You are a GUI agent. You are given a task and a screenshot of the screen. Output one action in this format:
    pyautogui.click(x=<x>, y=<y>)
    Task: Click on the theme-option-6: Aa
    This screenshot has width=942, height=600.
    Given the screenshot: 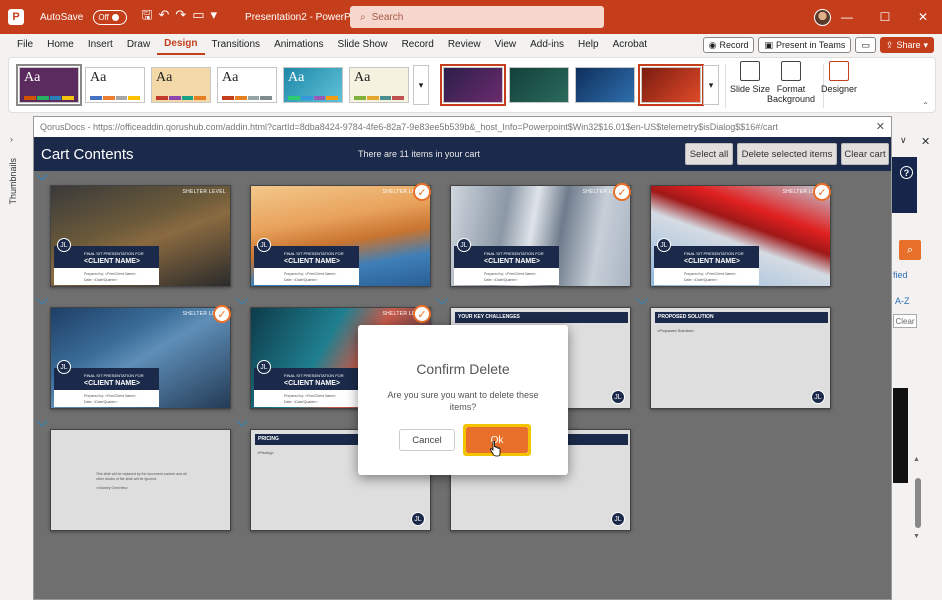 What is the action you would take?
    pyautogui.click(x=379, y=85)
    